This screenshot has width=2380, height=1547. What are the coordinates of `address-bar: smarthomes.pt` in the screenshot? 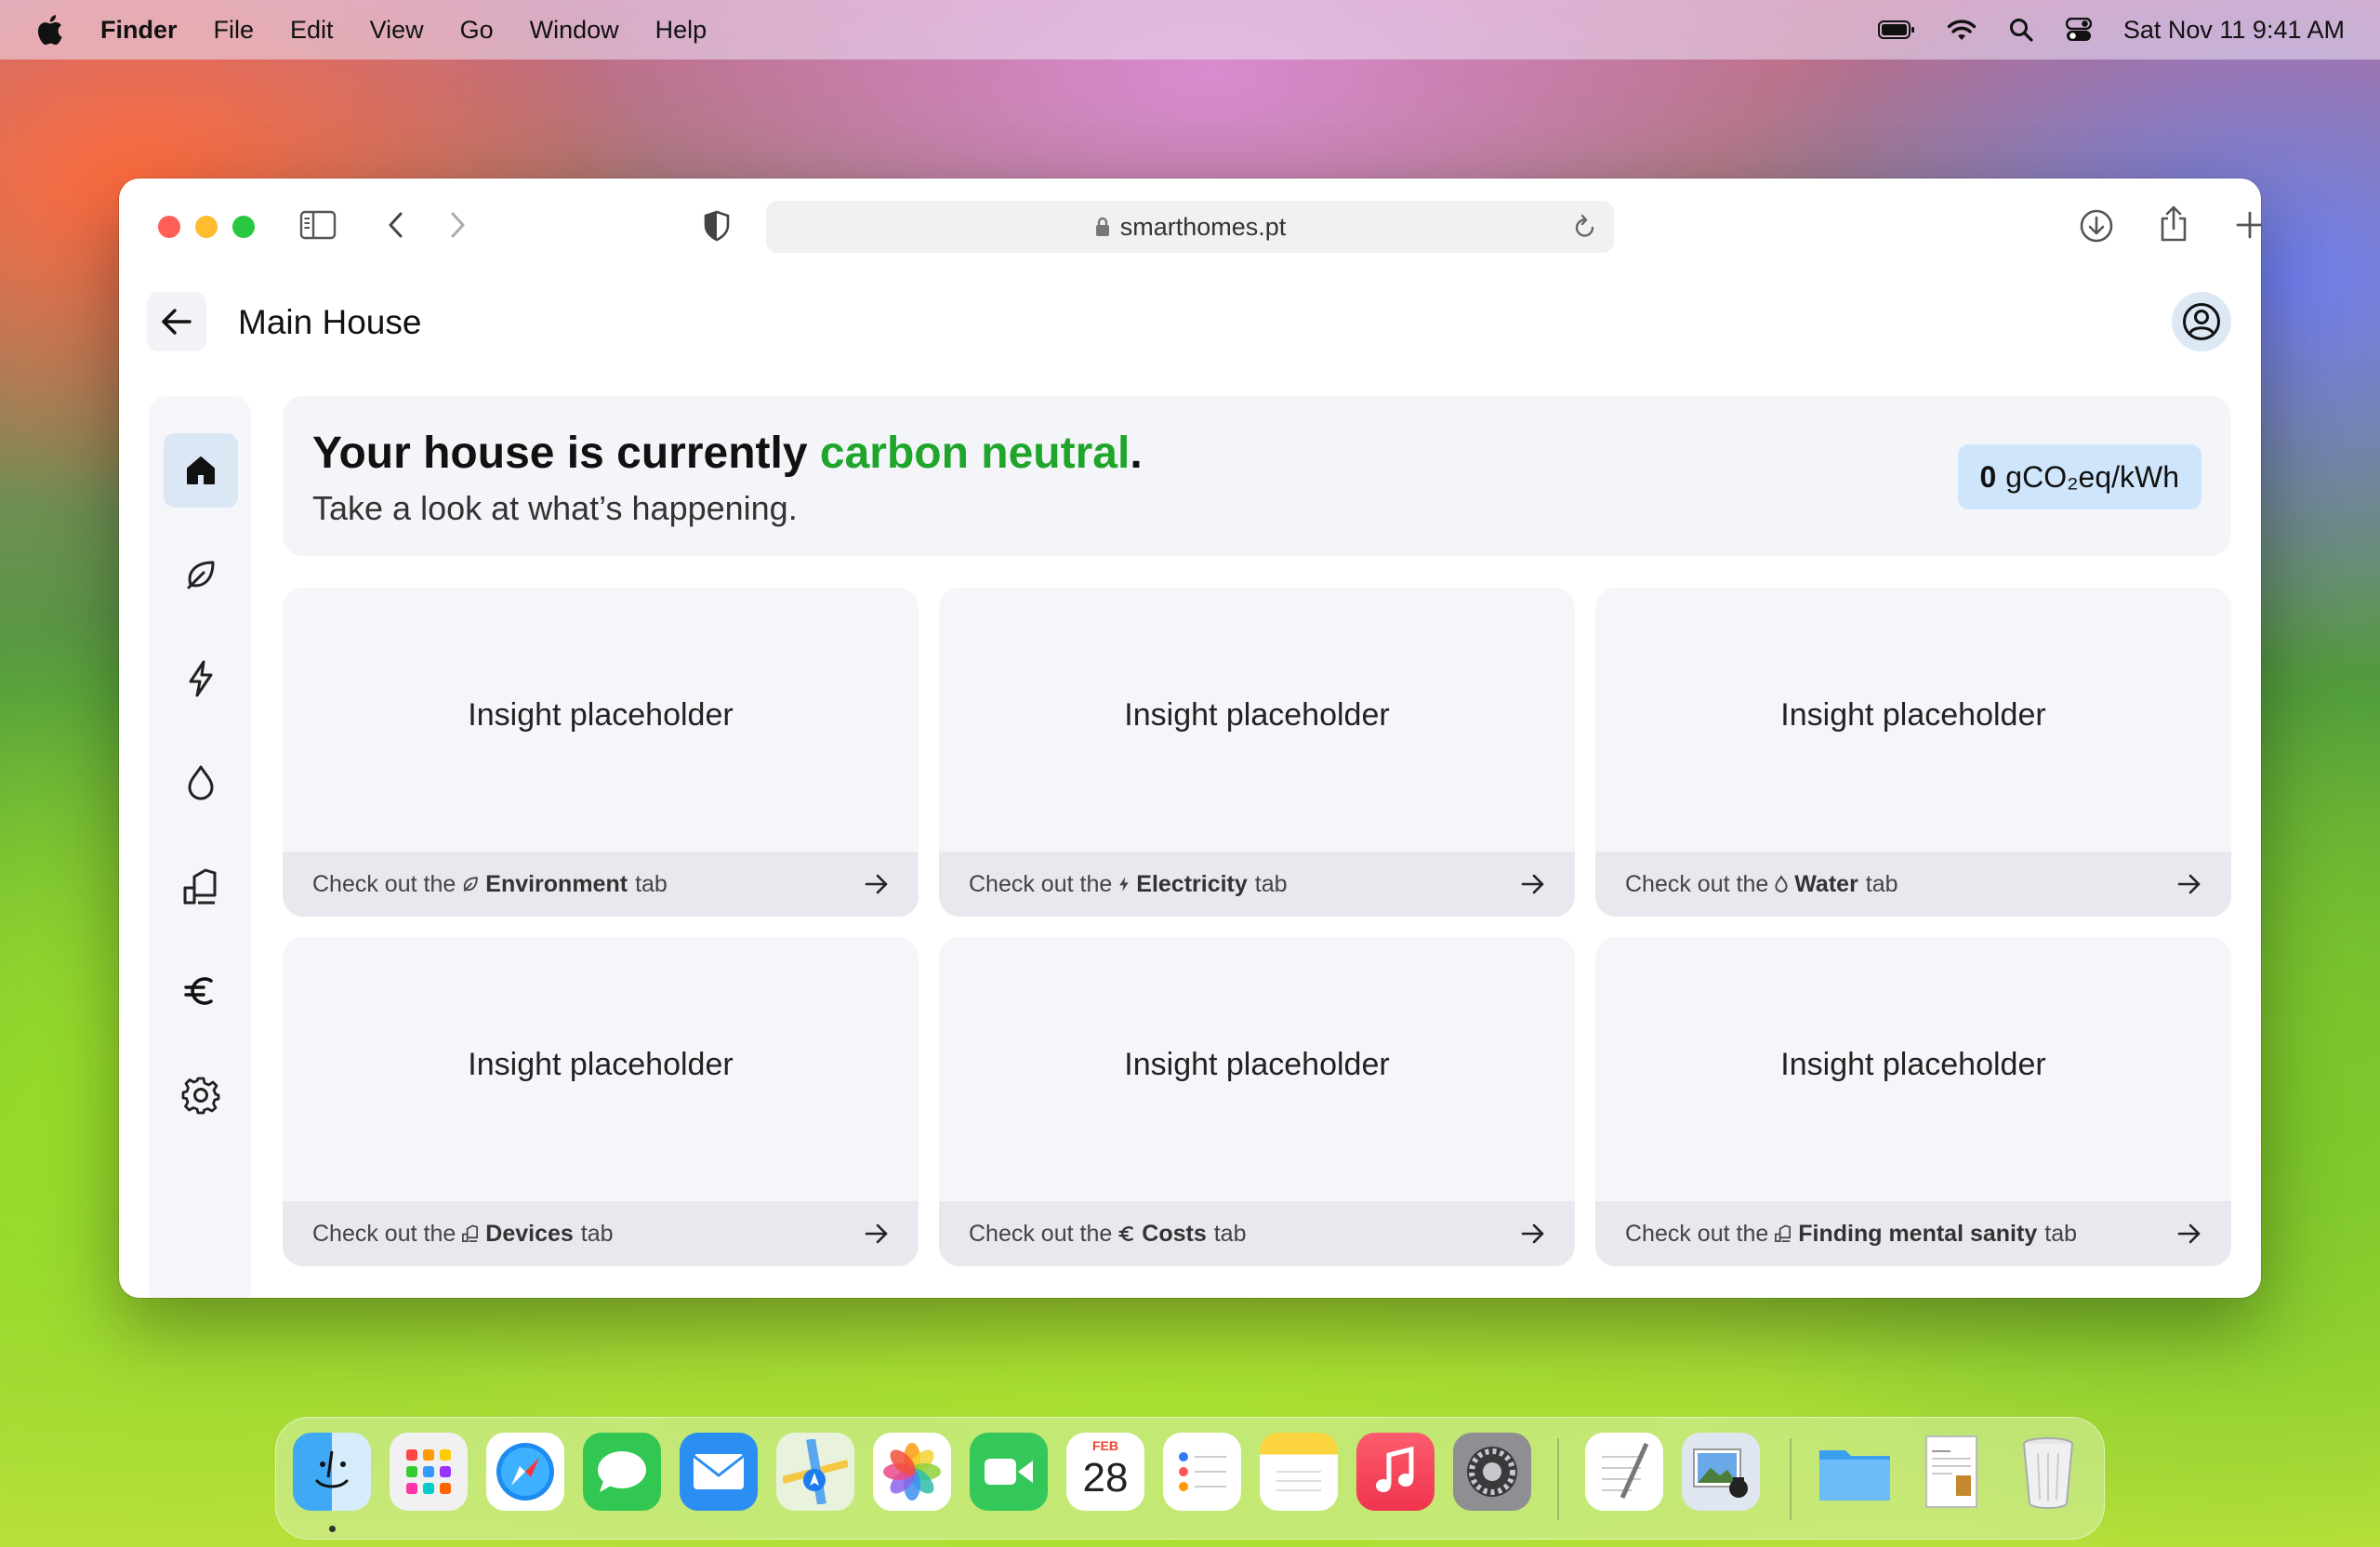 It's located at (1190, 227).